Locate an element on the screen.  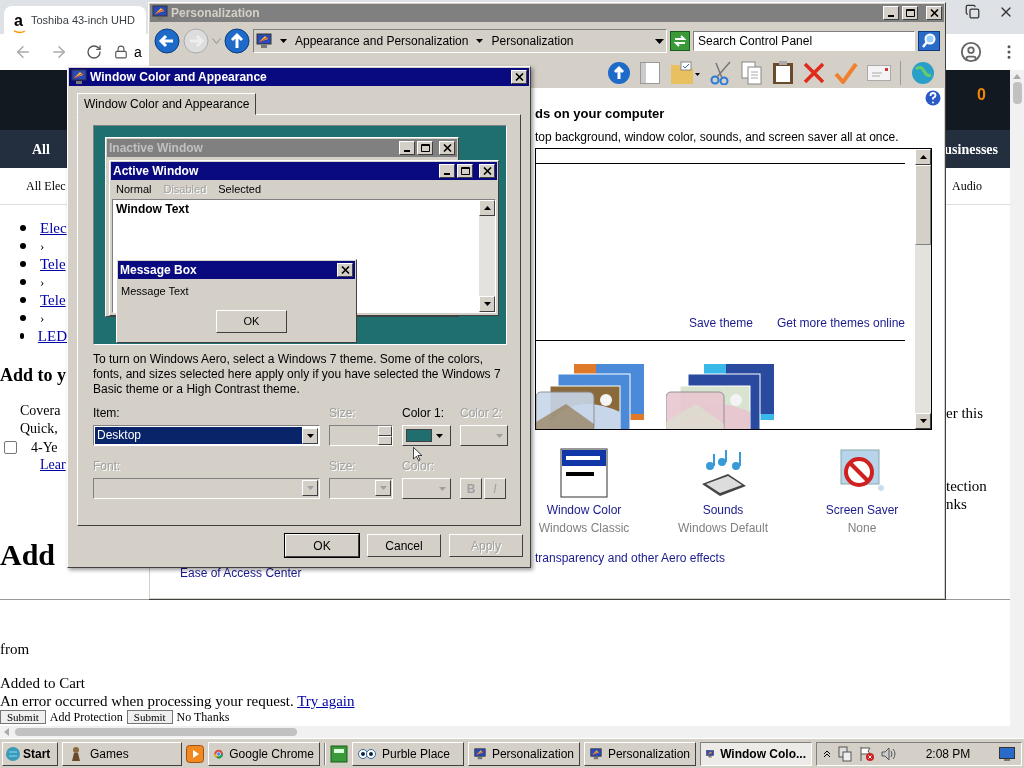
address-bar: Appearance and Personalization Personalization is located at coordinates (460, 41).